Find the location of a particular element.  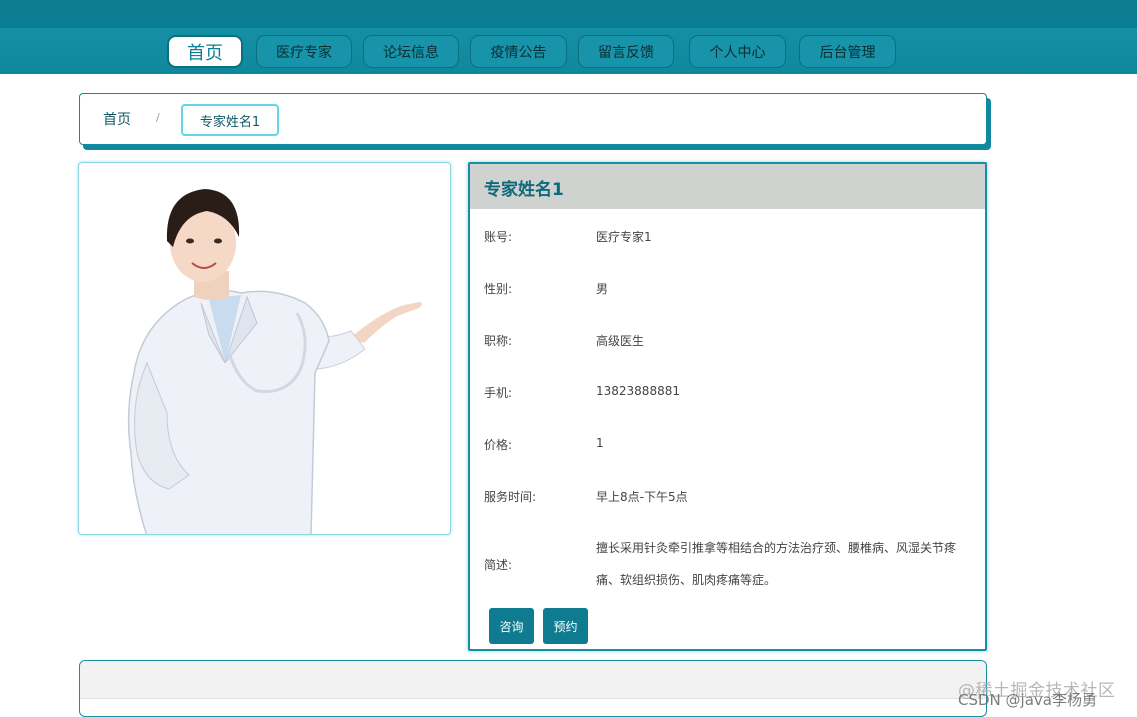

nav-medical-experts: 医疗专家 is located at coordinates (304, 51).